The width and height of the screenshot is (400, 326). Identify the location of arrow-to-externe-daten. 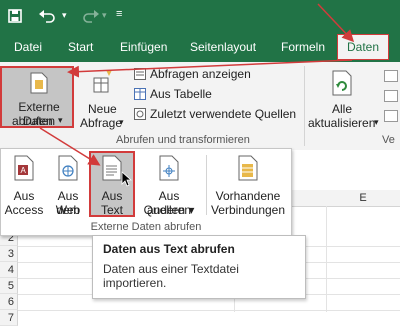
(210, 68).